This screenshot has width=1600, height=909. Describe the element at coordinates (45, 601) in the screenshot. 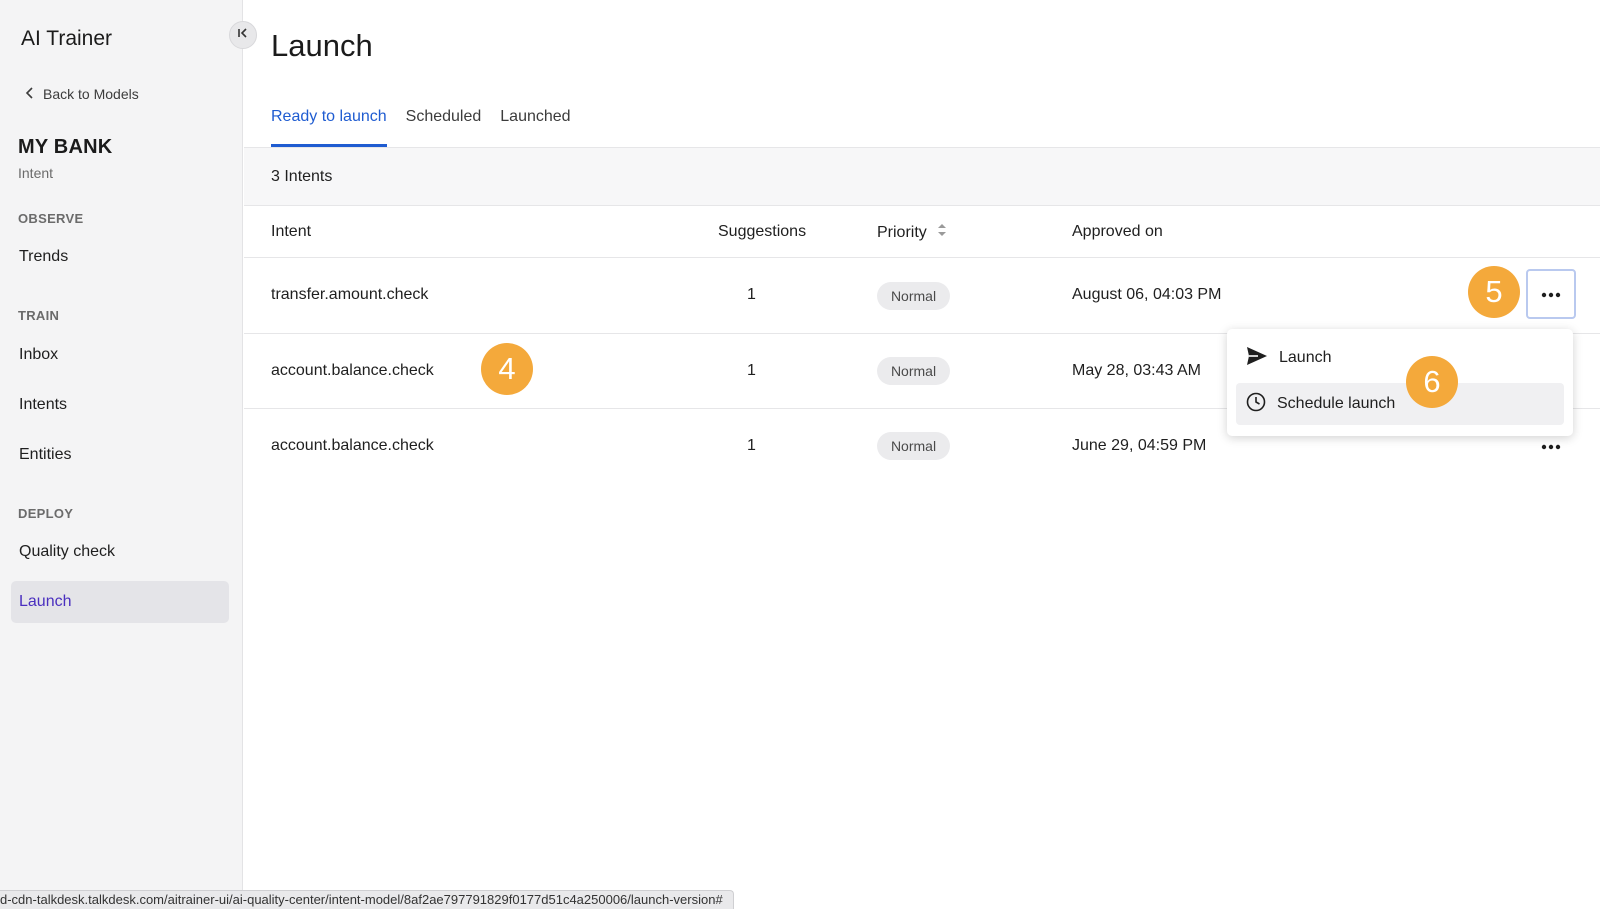

I see `sidebar-item-label: Launch` at that location.